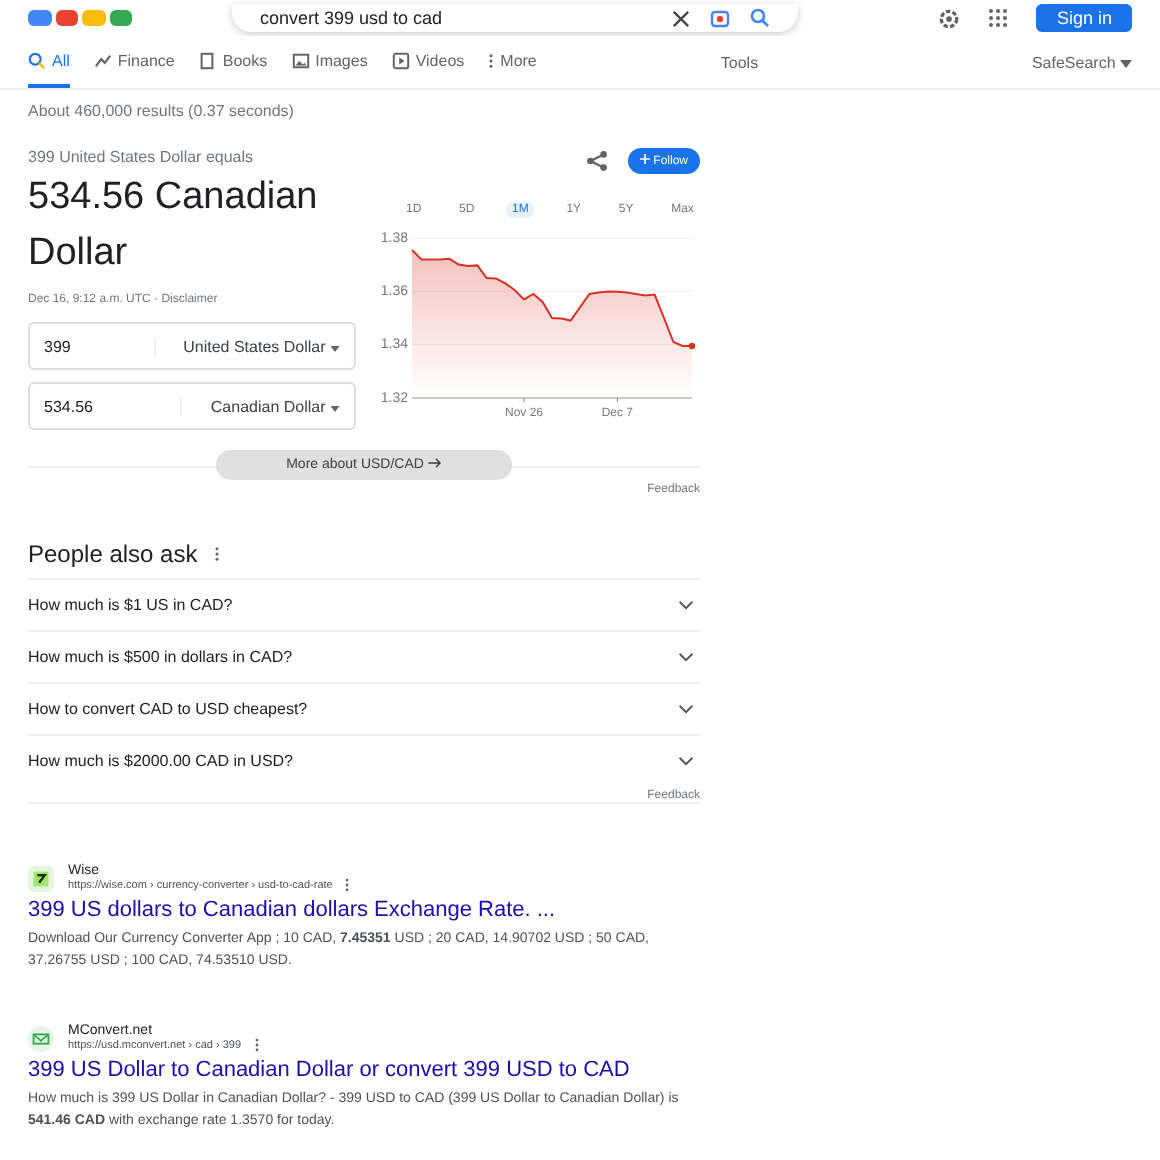  I want to click on result-stats: About 460,000 results (0.37 seconds), so click(162, 111).